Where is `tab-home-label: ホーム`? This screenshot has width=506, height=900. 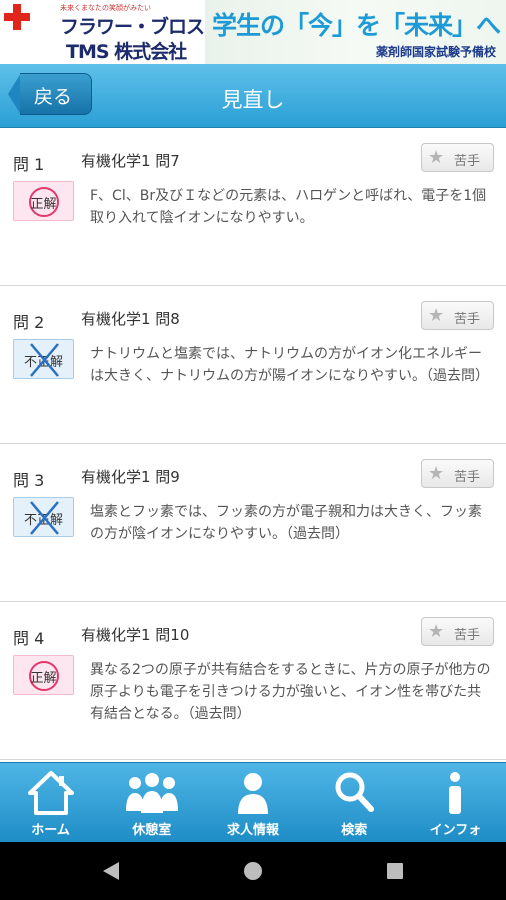 tab-home-label: ホーム is located at coordinates (50, 830).